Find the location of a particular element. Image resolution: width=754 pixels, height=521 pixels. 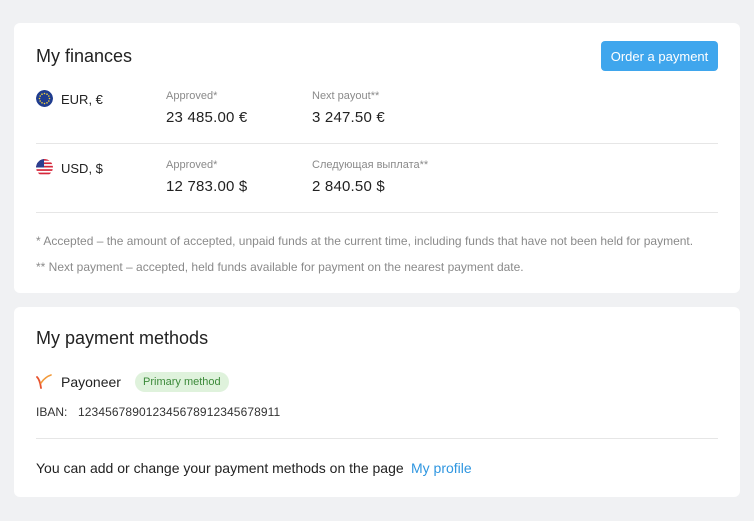

eu-flag-icon is located at coordinates (44, 98).